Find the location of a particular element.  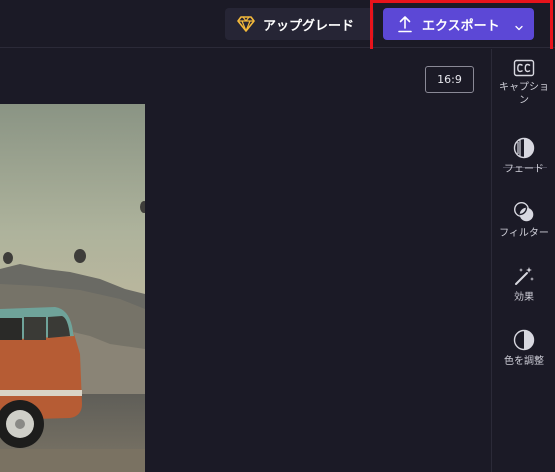

sidebar-item-label: フィルター is located at coordinates (524, 233).